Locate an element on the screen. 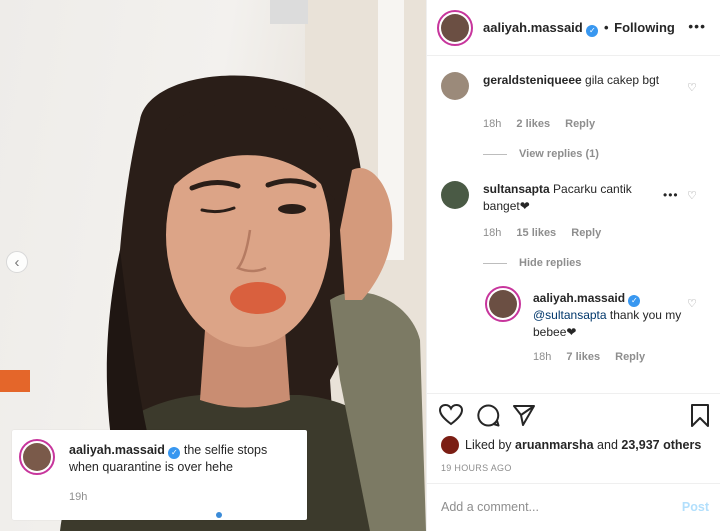 Image resolution: width=720 pixels, height=531 pixels. reply-avatar is located at coordinates (503, 304).